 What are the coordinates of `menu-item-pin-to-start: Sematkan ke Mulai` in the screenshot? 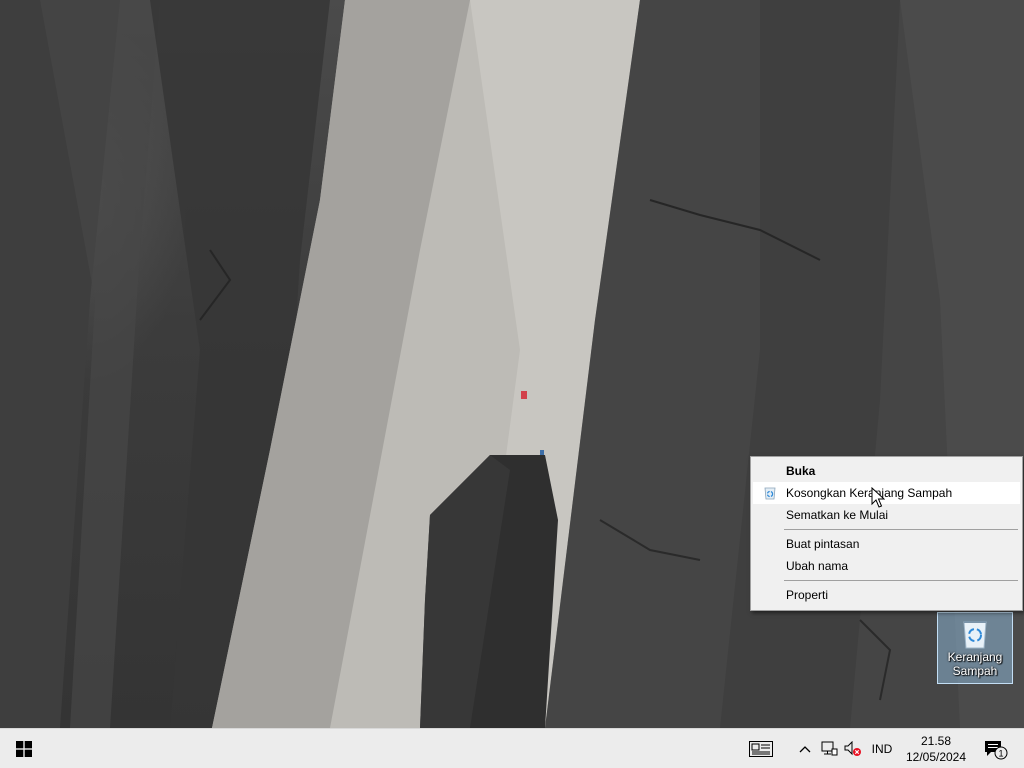 It's located at (886, 515).